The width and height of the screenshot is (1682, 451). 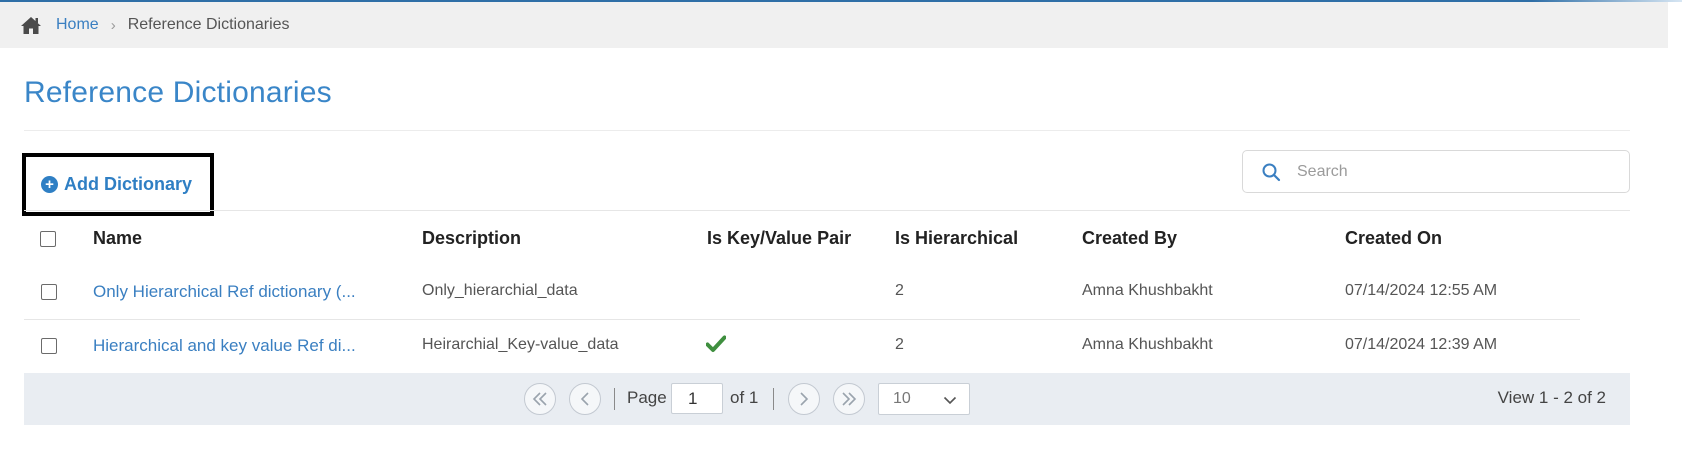 What do you see at coordinates (697, 398) in the screenshot?
I see `page-number-input` at bounding box center [697, 398].